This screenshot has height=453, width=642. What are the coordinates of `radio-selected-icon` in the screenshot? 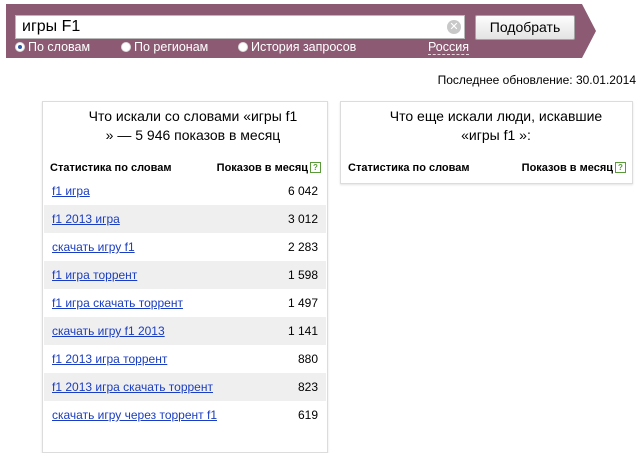 It's located at (20, 47).